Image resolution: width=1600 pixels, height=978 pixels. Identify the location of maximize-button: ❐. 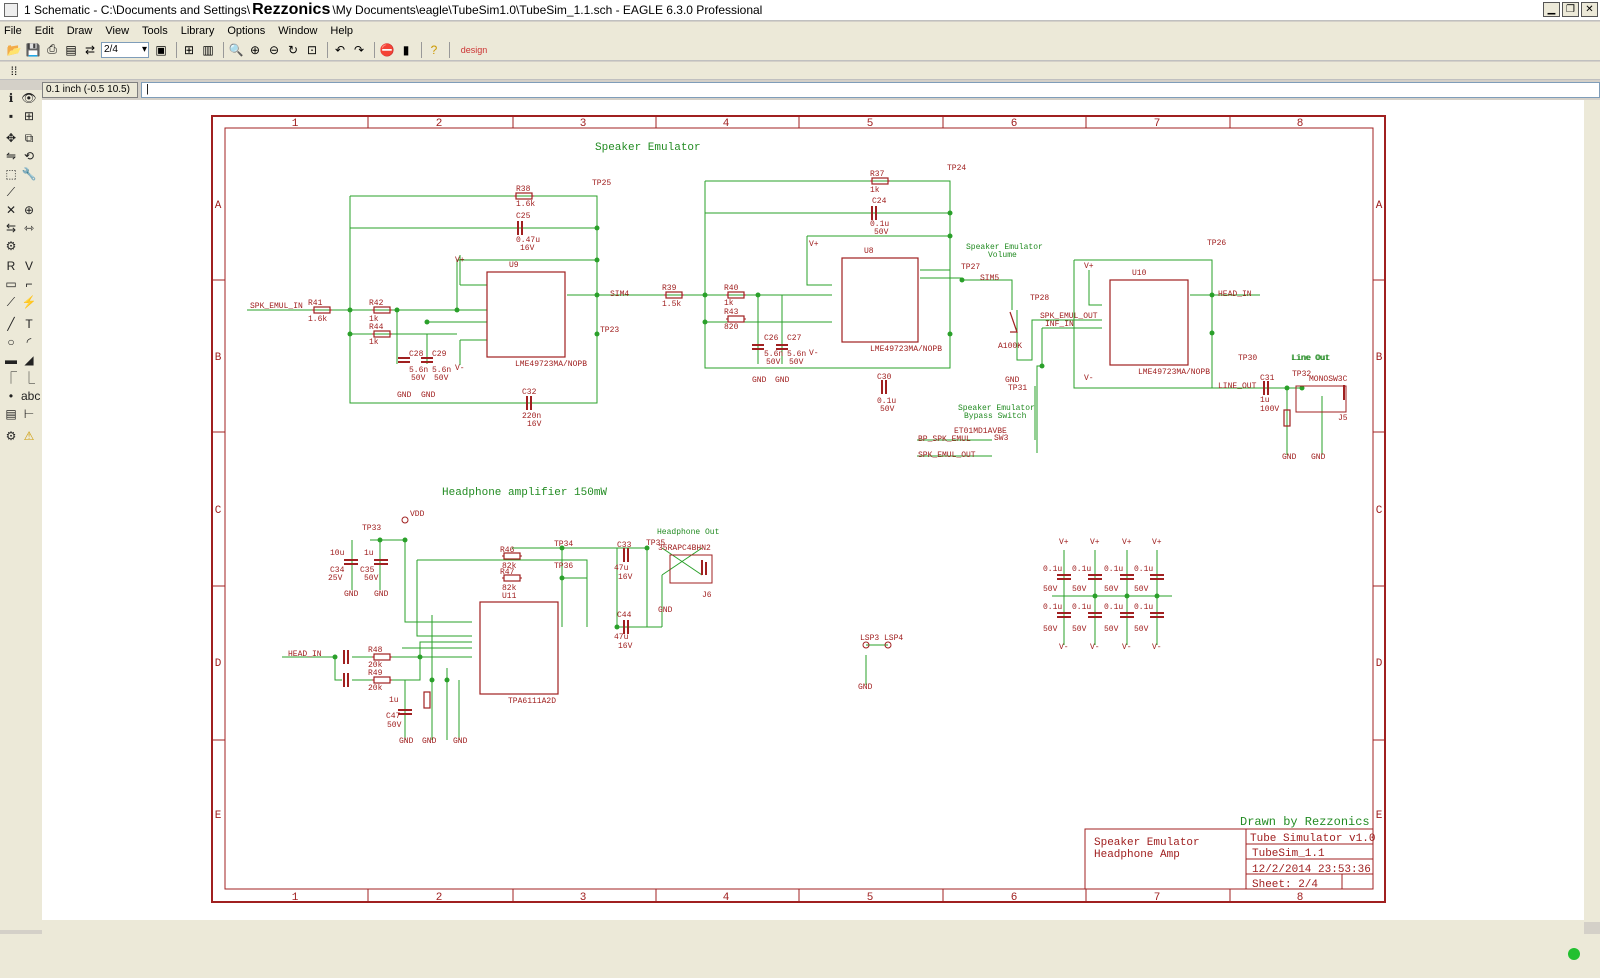
(1570, 9).